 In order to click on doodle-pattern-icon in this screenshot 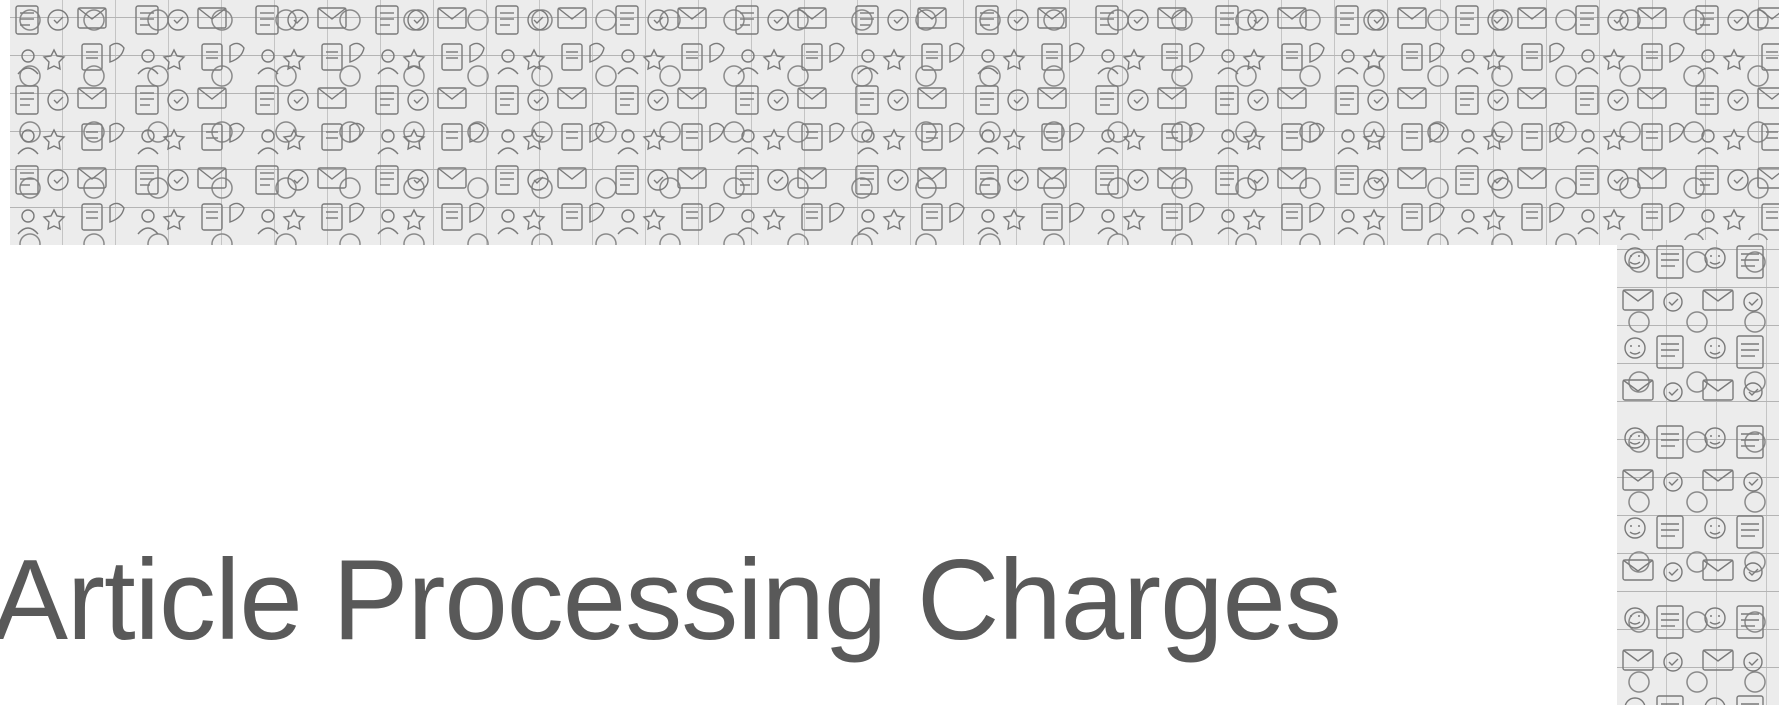, I will do `click(1698, 472)`.